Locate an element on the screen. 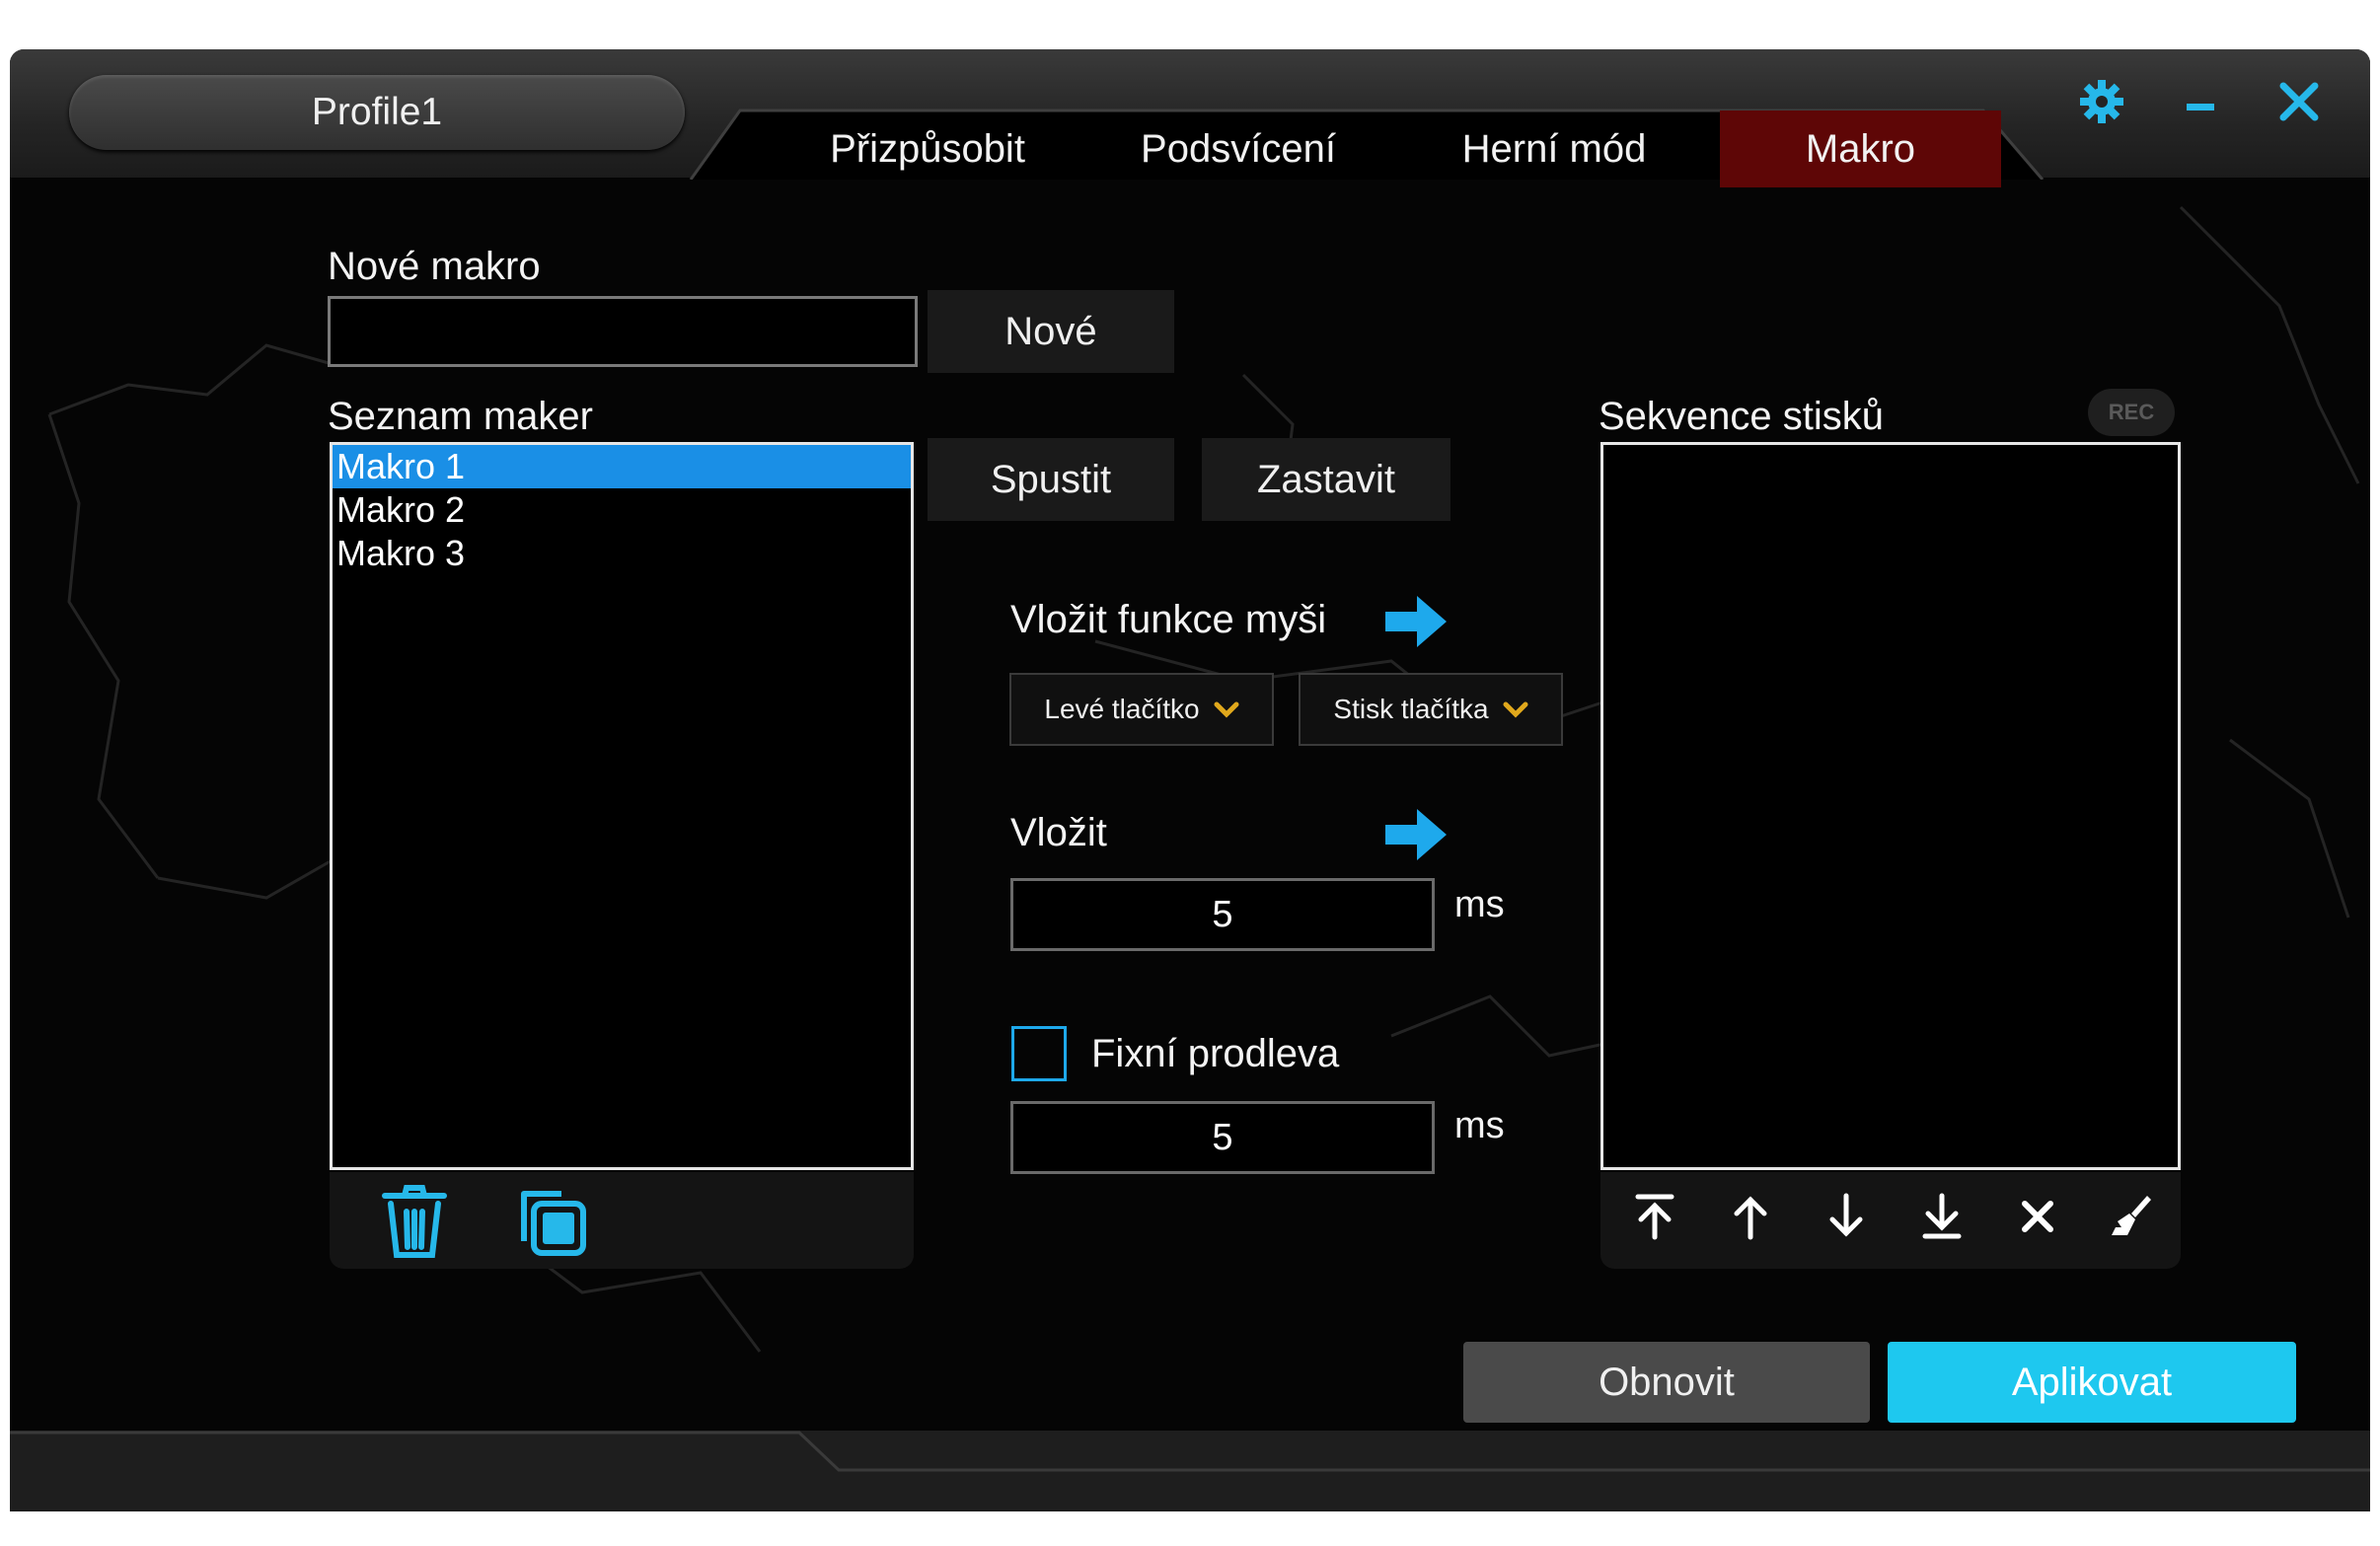  profile-selector: Profile1 is located at coordinates (377, 112).